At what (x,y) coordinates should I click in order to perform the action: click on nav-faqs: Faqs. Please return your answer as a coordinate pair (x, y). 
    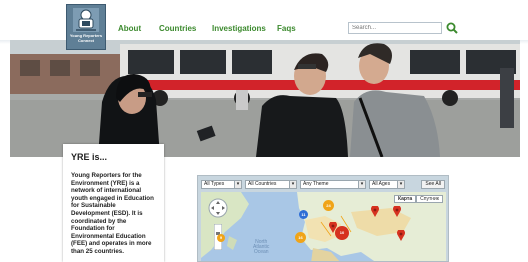
    Looking at the image, I should click on (286, 28).